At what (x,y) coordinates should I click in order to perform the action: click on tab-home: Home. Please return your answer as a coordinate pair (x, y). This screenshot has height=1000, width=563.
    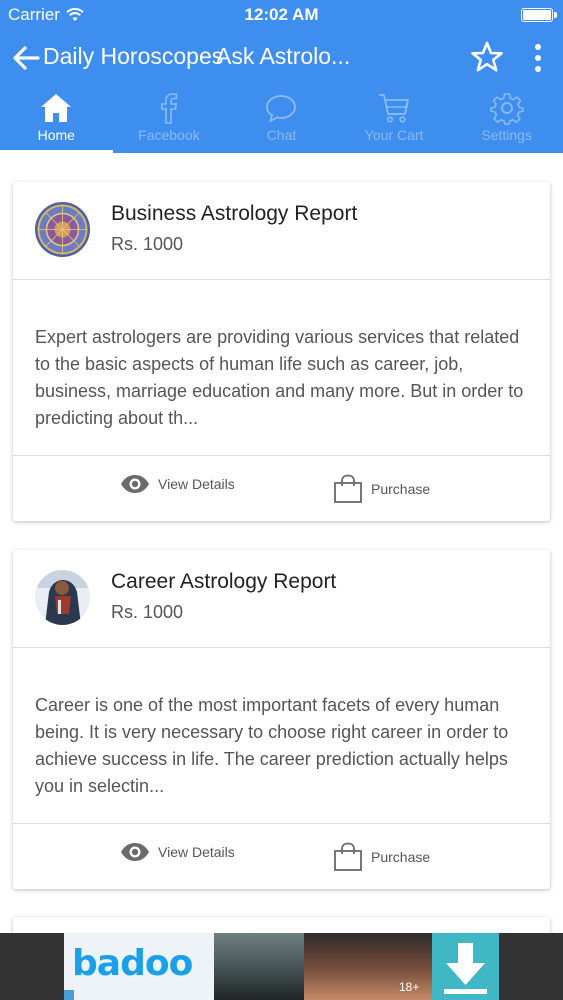
    Looking at the image, I should click on (56, 119).